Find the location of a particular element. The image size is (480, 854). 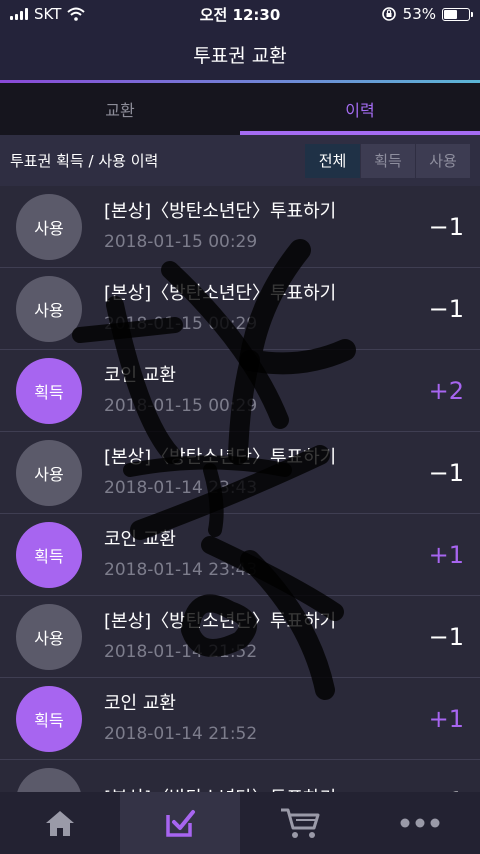

filter-gain-button: 획득 is located at coordinates (387, 160).